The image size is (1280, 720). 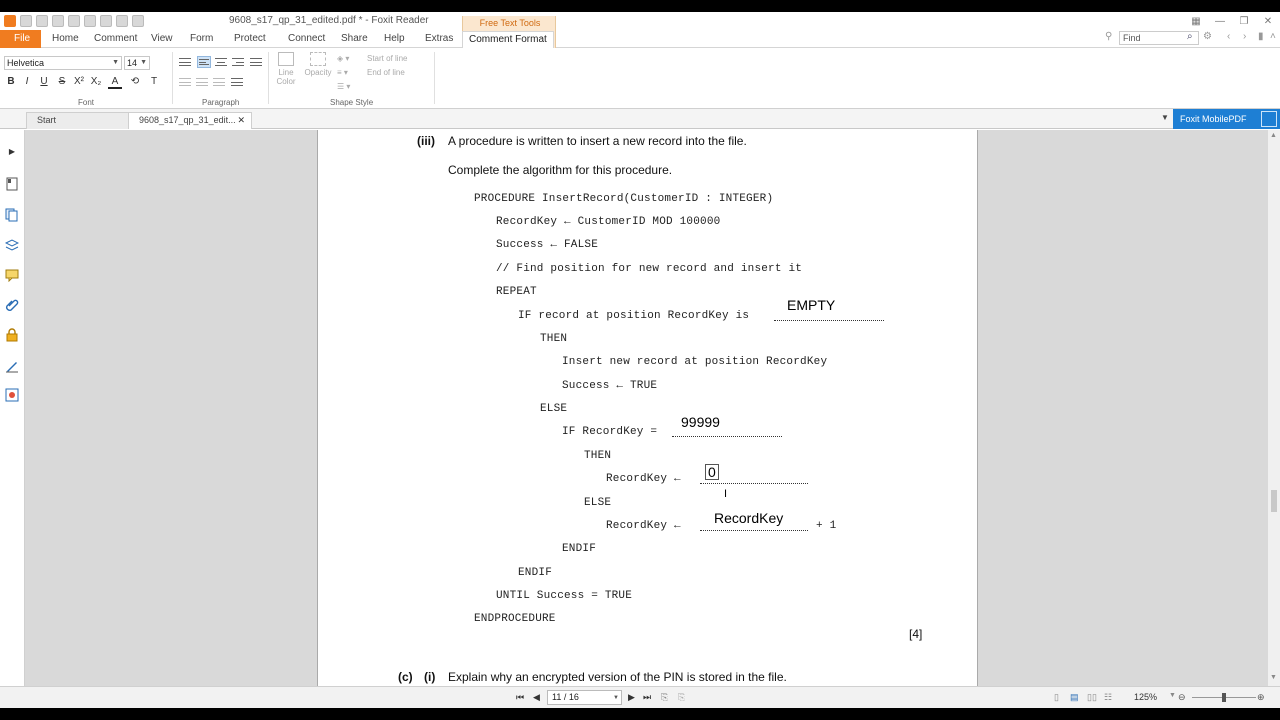 What do you see at coordinates (238, 62) in the screenshot?
I see `align-right-icon` at bounding box center [238, 62].